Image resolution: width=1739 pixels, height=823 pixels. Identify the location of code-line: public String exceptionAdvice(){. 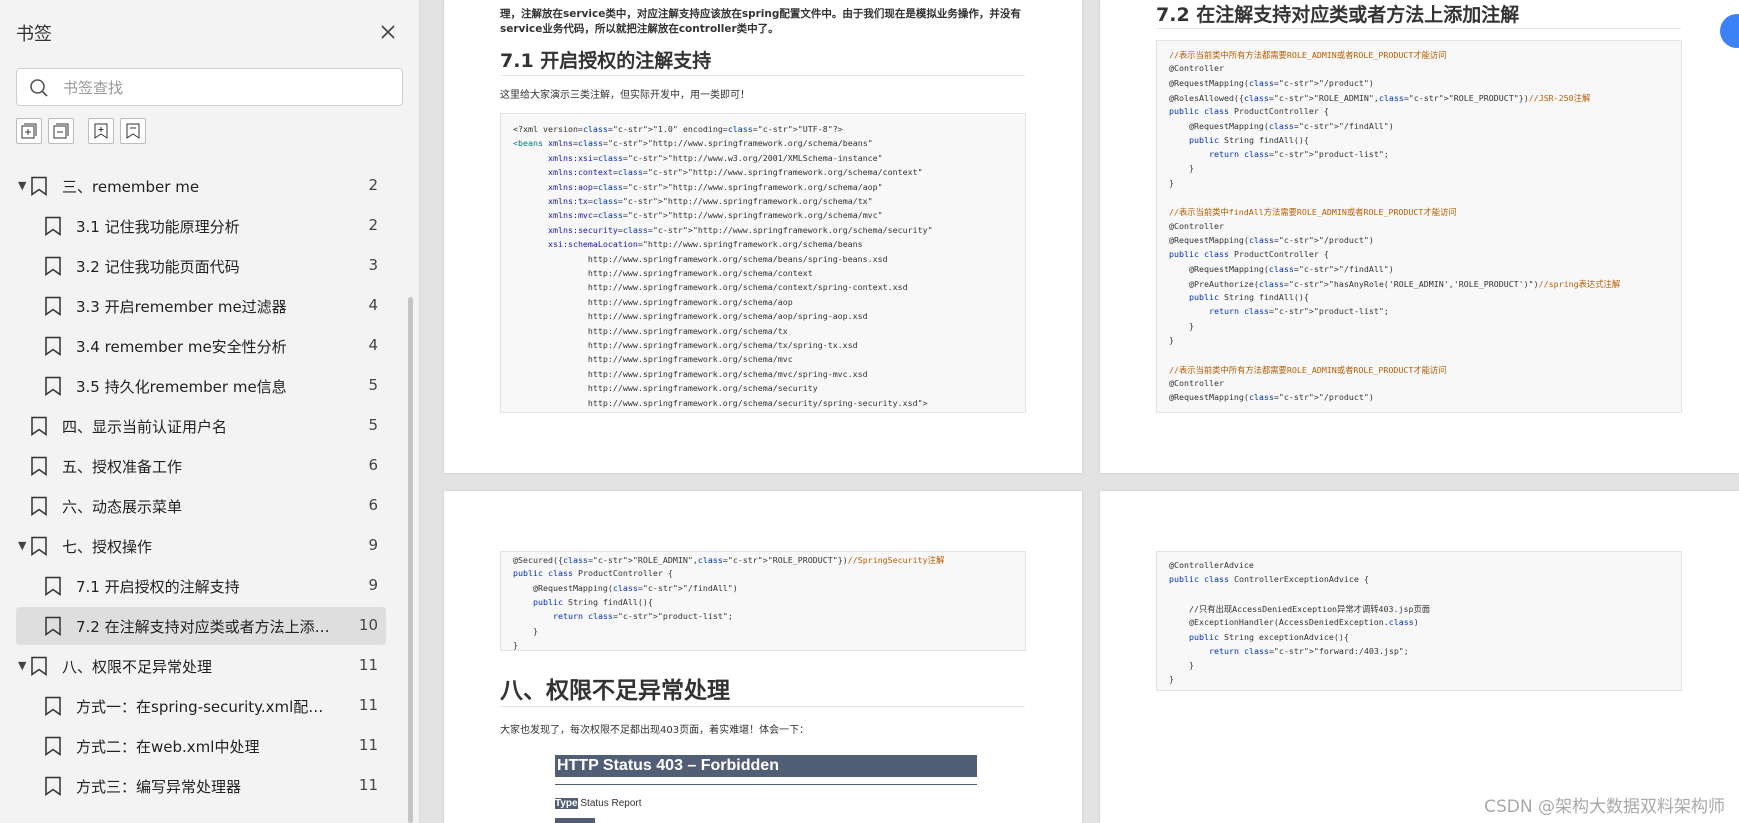
(1268, 636).